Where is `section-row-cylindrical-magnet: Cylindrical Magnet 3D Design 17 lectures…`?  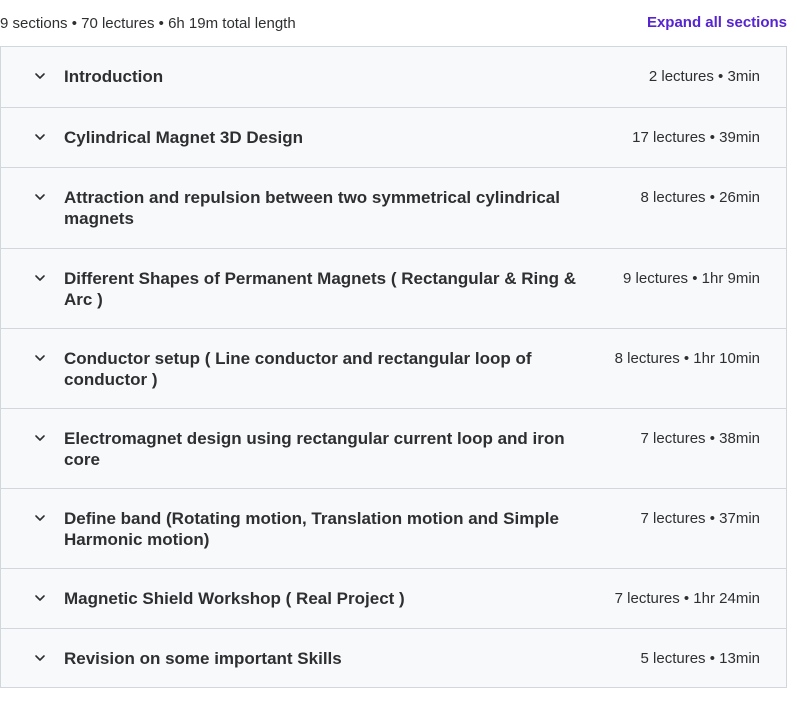
section-row-cylindrical-magnet: Cylindrical Magnet 3D Design 17 lectures… is located at coordinates (393, 137).